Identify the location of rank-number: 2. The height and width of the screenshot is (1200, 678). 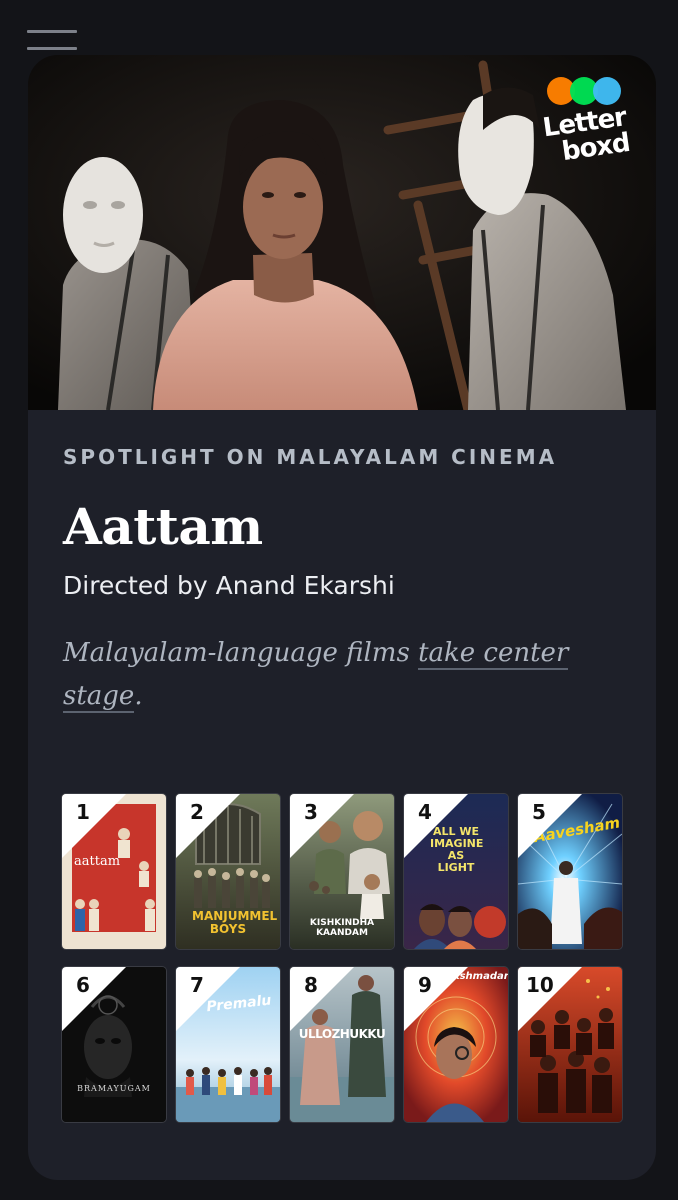
(197, 812).